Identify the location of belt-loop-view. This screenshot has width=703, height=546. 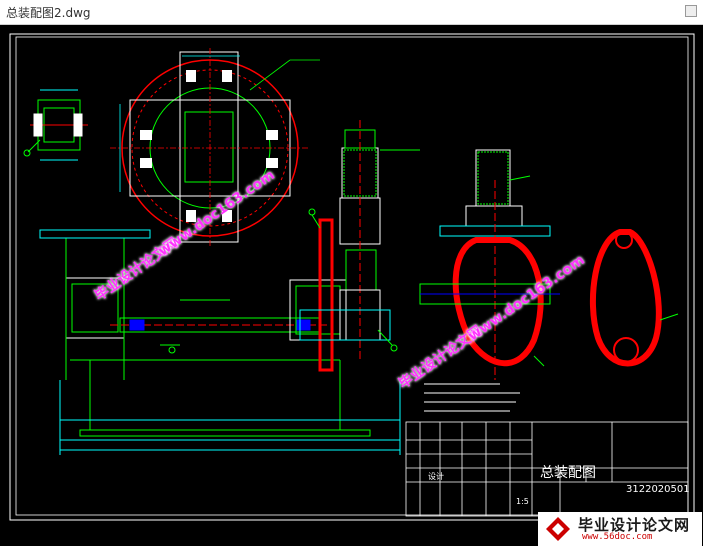
(634, 298).